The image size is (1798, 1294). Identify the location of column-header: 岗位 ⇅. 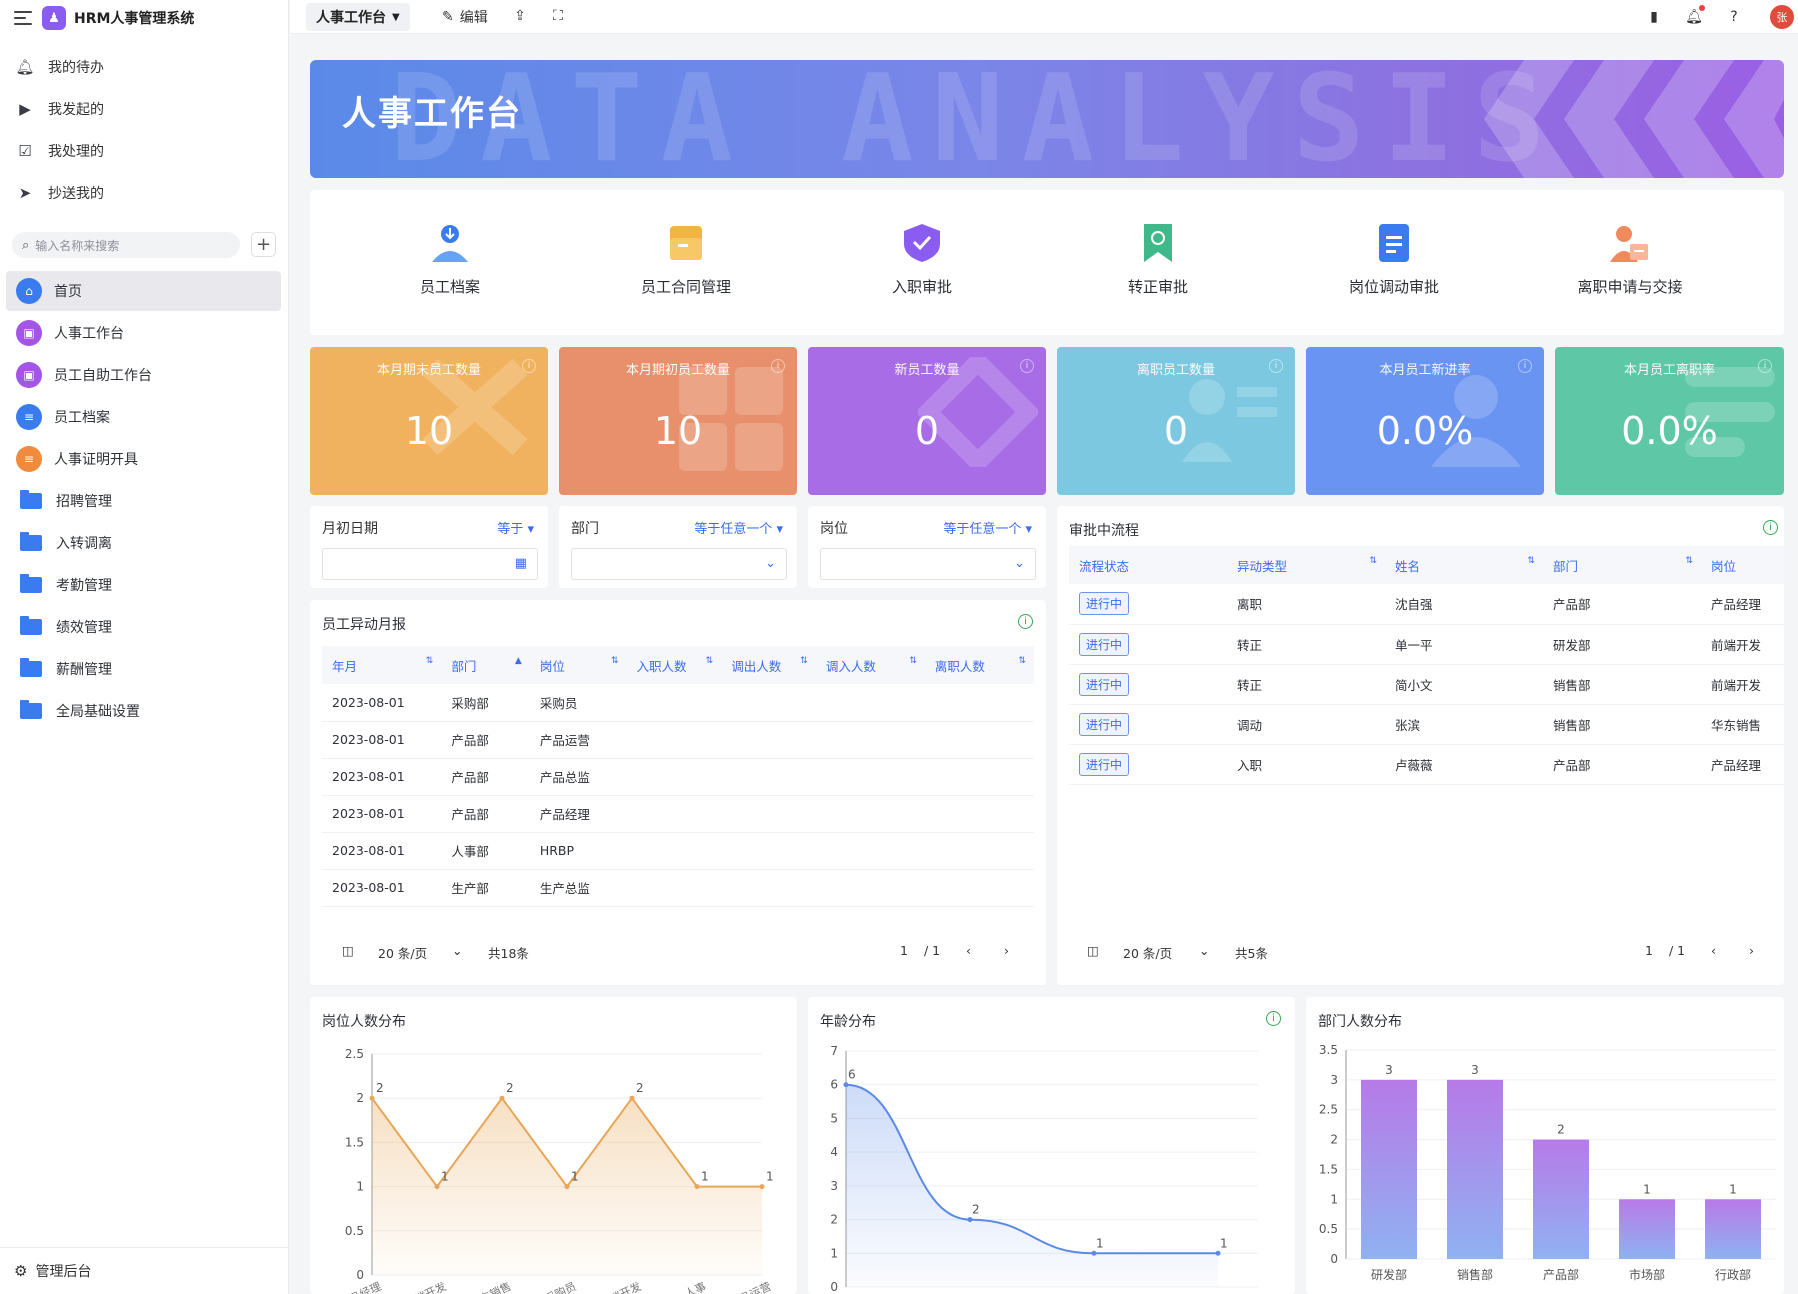
(578, 665).